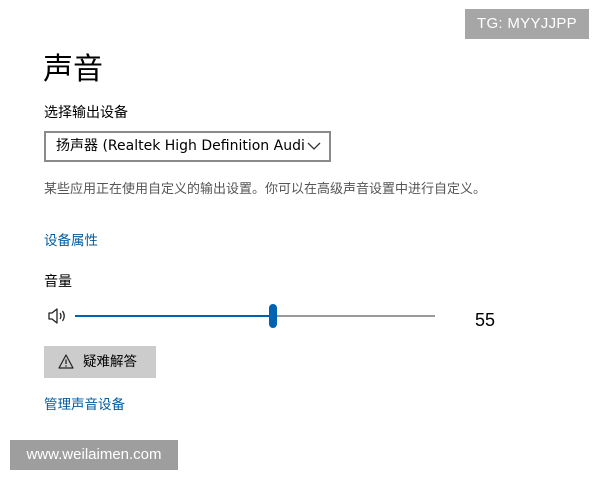 Image resolution: width=600 pixels, height=480 pixels. What do you see at coordinates (86, 113) in the screenshot?
I see `output-device-label: 选择输出设备` at bounding box center [86, 113].